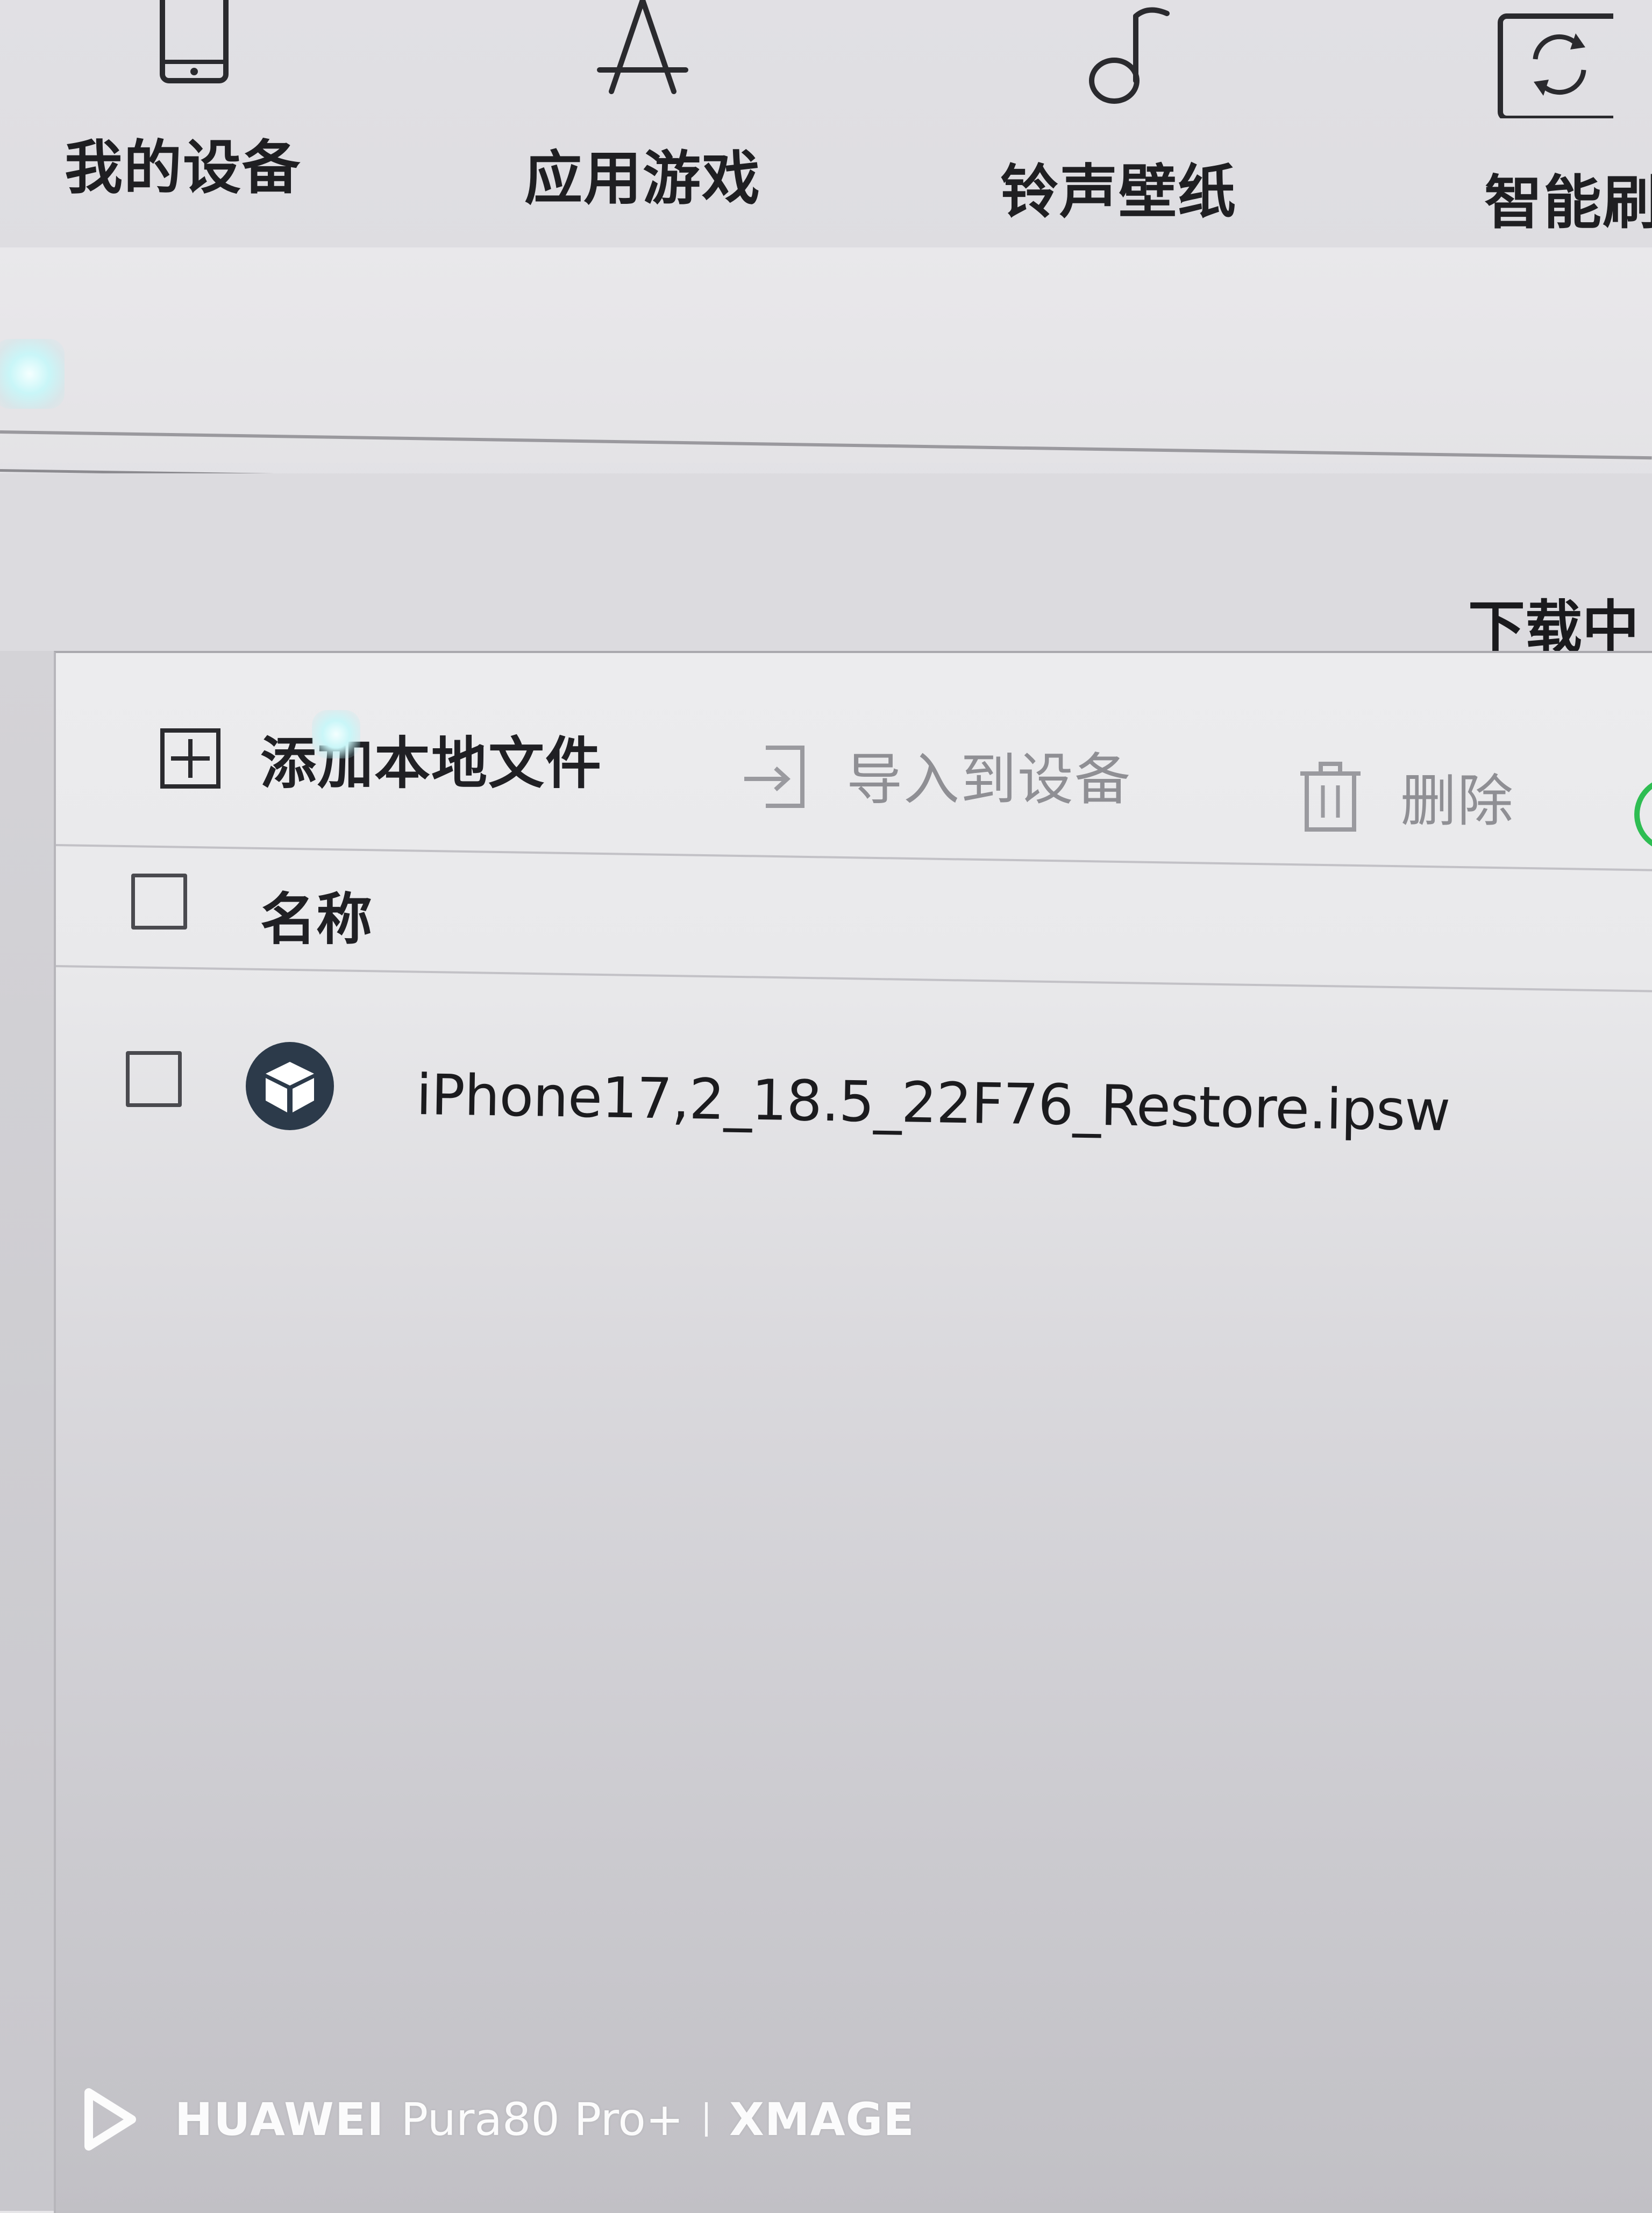 The width and height of the screenshot is (1652, 2213). I want to click on import-to-device-label: 导入到设备, so click(989, 779).